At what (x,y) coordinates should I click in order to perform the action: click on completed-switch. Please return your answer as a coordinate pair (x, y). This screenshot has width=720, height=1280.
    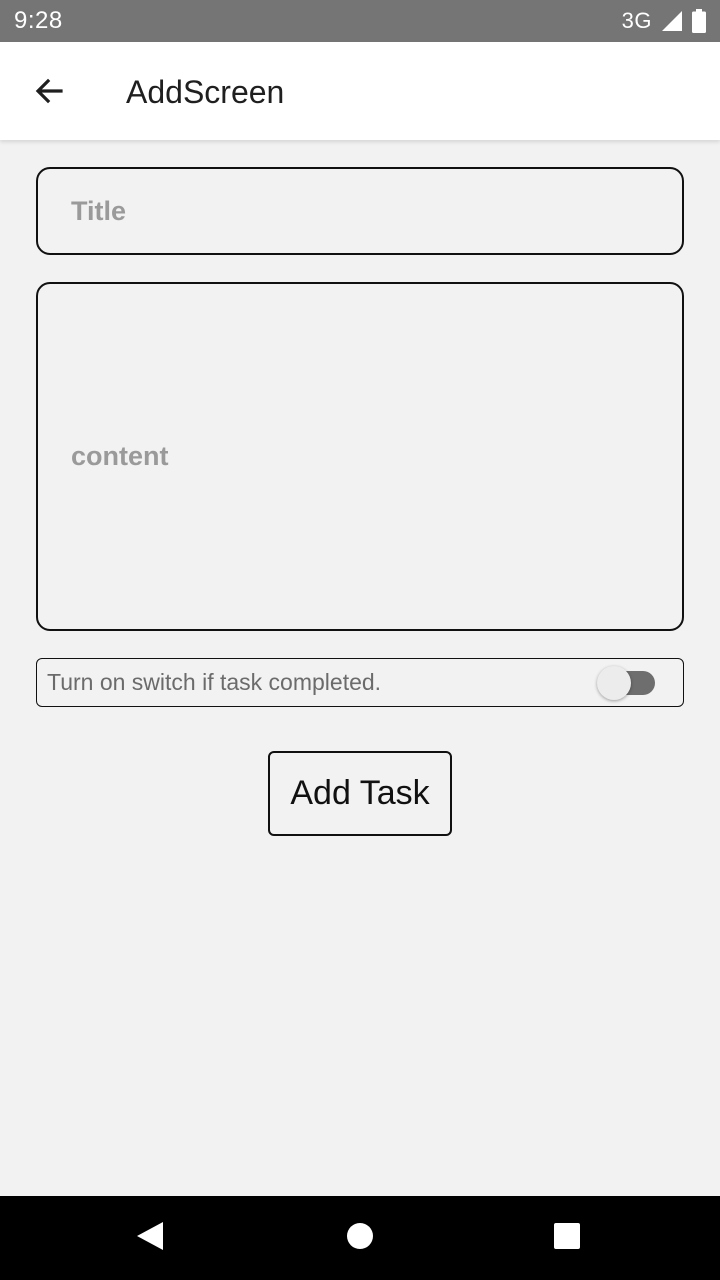
    Looking at the image, I should click on (627, 682).